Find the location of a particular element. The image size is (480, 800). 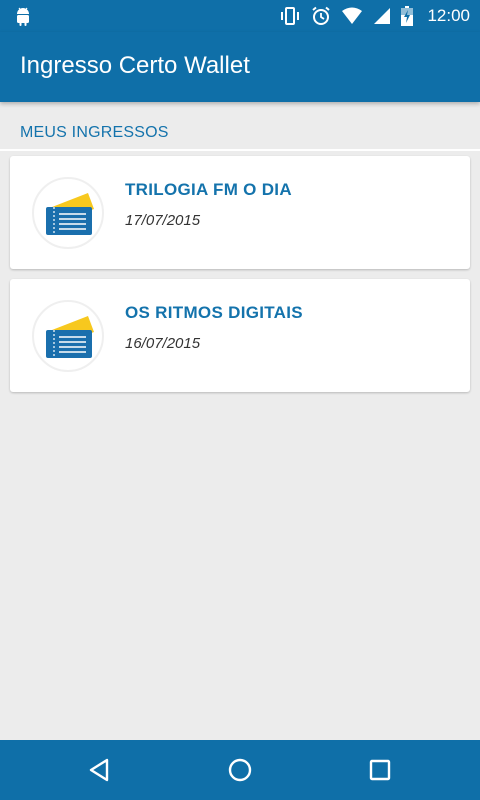

section-header: MEUS INGRESSOS is located at coordinates (94, 132).